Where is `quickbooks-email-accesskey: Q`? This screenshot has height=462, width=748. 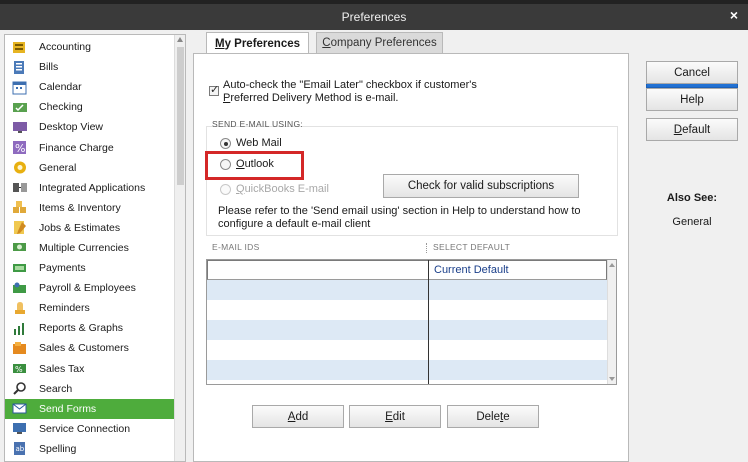 quickbooks-email-accesskey: Q is located at coordinates (240, 189).